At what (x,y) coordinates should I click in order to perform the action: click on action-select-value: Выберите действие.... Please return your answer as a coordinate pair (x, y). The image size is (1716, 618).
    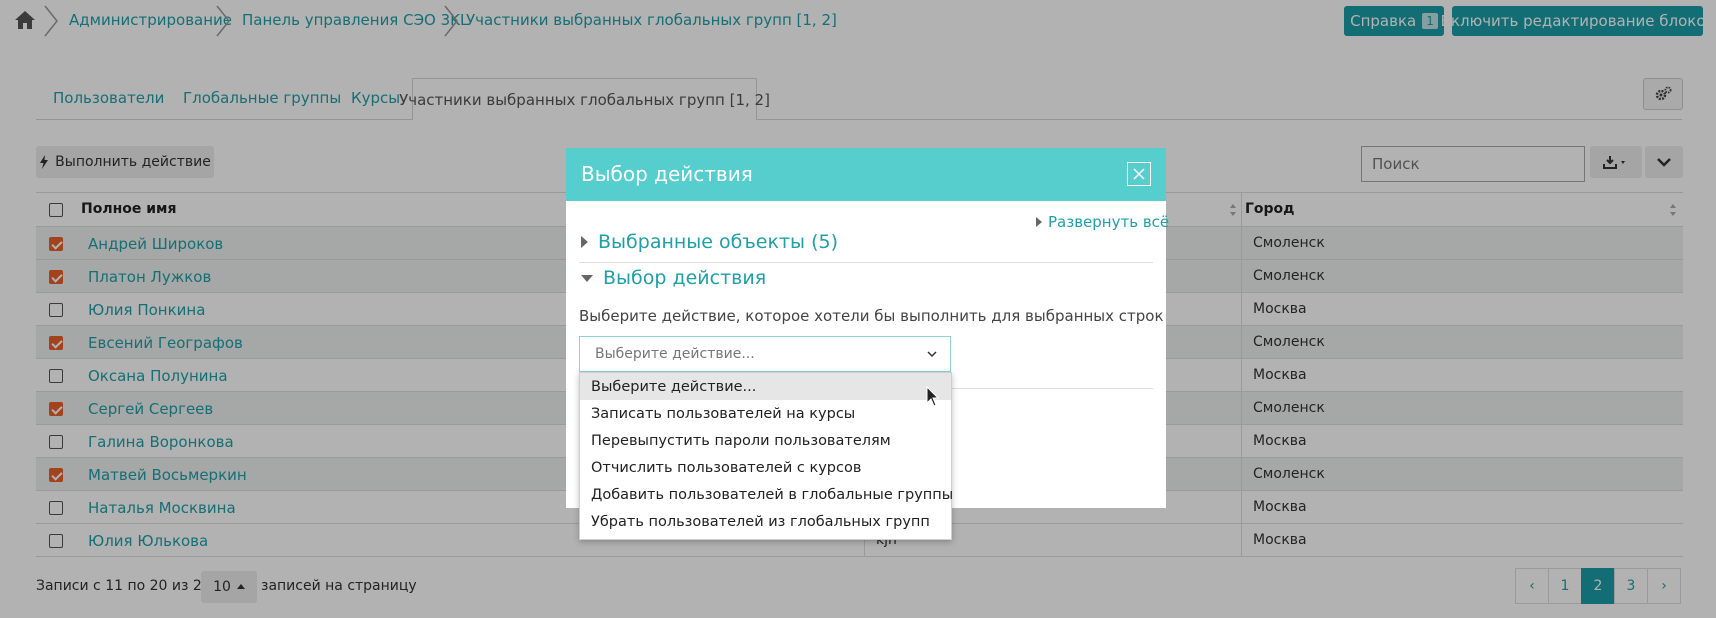
    Looking at the image, I should click on (675, 354).